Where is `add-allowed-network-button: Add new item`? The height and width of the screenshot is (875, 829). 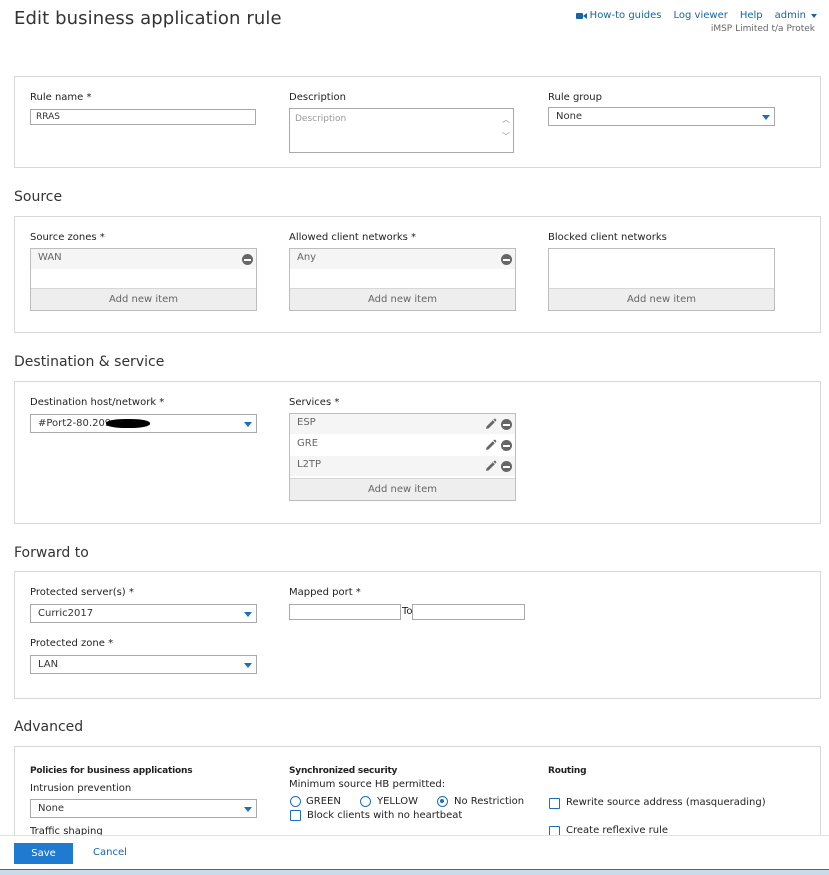
add-allowed-network-button: Add new item is located at coordinates (402, 299).